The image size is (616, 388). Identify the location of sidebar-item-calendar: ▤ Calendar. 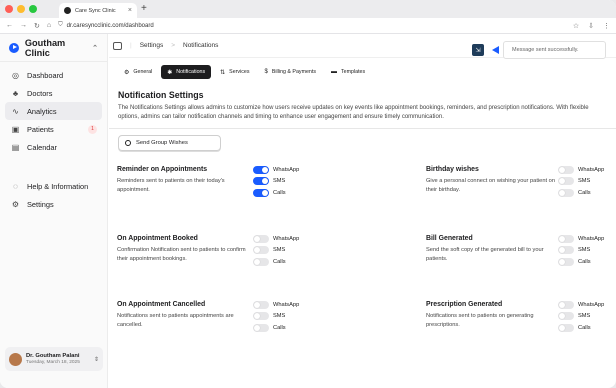
(53, 147).